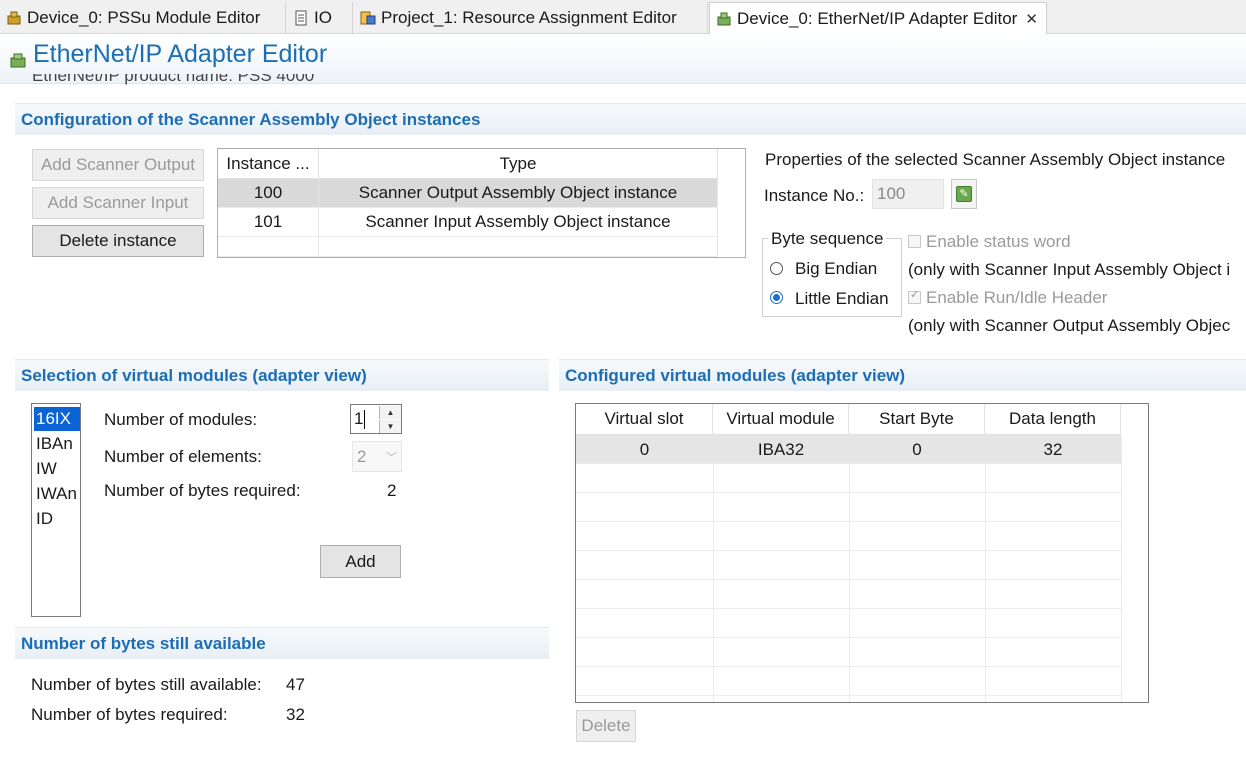 This screenshot has height=768, width=1246. I want to click on big-endian-label: Big Endian, so click(836, 269).